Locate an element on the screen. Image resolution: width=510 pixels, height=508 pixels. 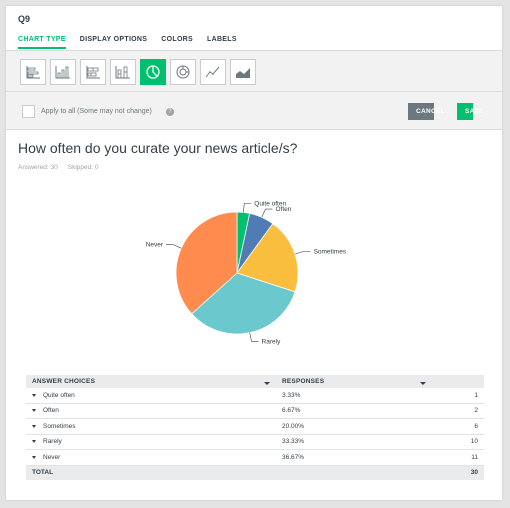
vertical-bar-icon is located at coordinates (62, 72).